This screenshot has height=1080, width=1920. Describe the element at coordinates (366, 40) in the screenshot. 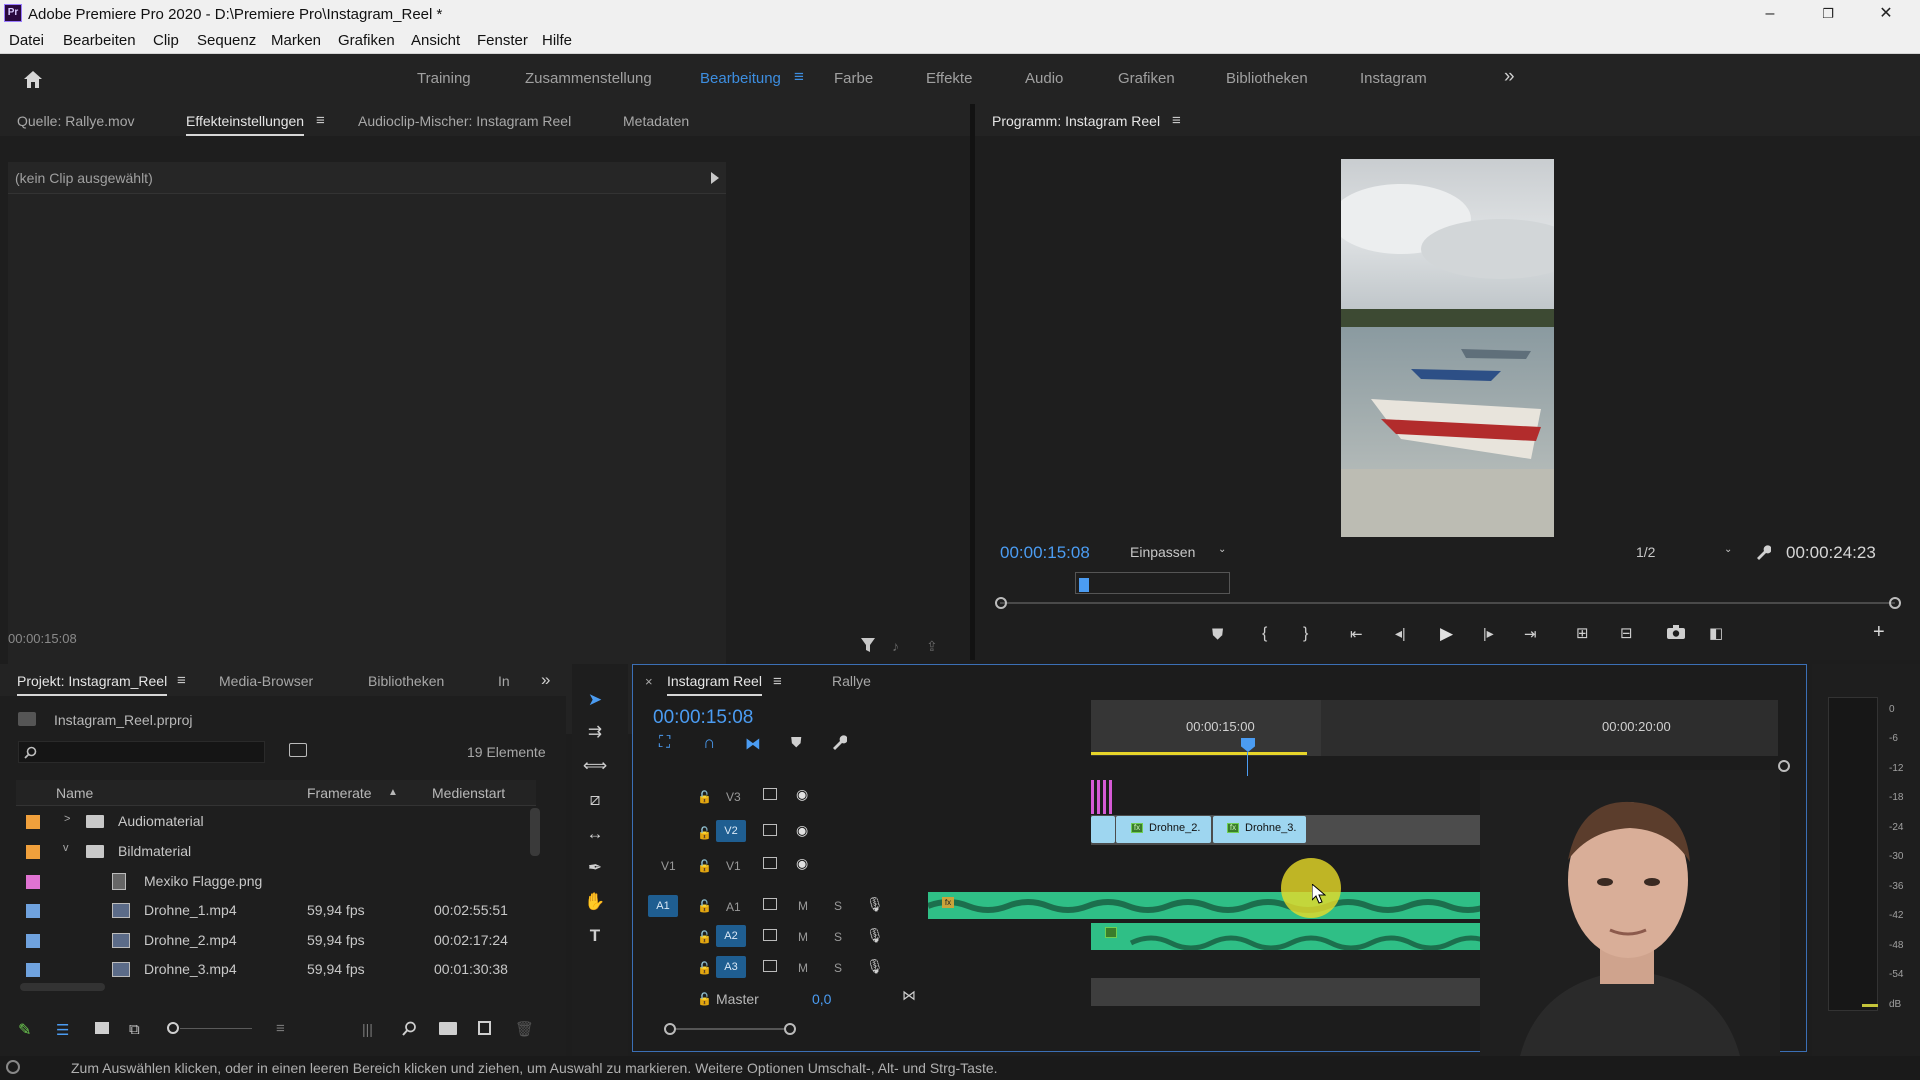

I see `menu-grafiken: Grafiken` at that location.